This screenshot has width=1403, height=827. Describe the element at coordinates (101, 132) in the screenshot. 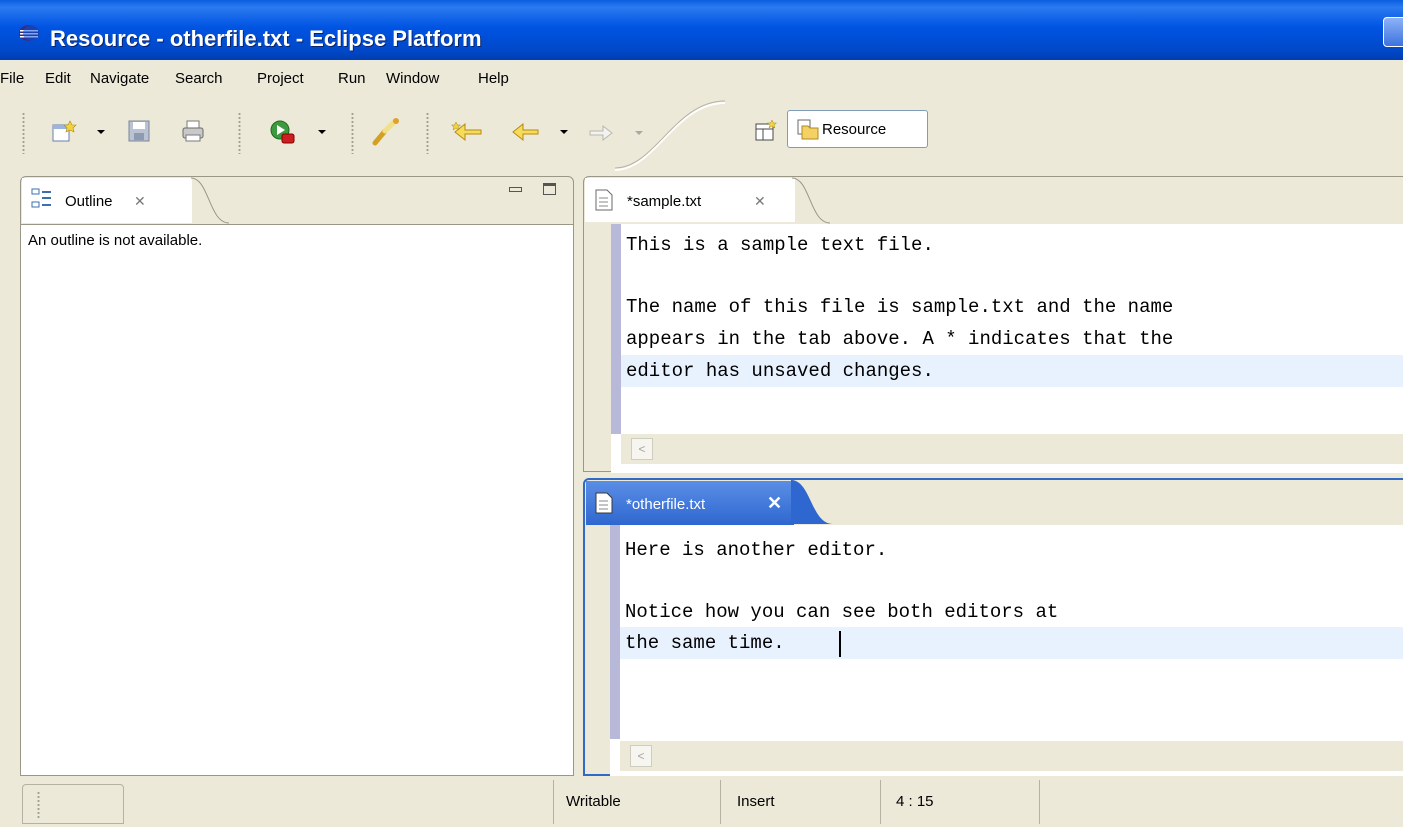

I see `new-dropdown-arrow` at that location.